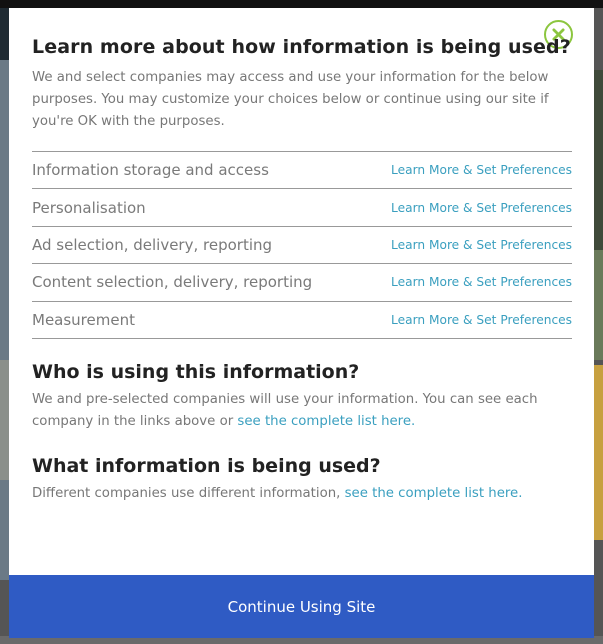 This screenshot has height=644, width=603. I want to click on learn-more-link-ad-selection: Learn More & Set Preferences, so click(481, 245).